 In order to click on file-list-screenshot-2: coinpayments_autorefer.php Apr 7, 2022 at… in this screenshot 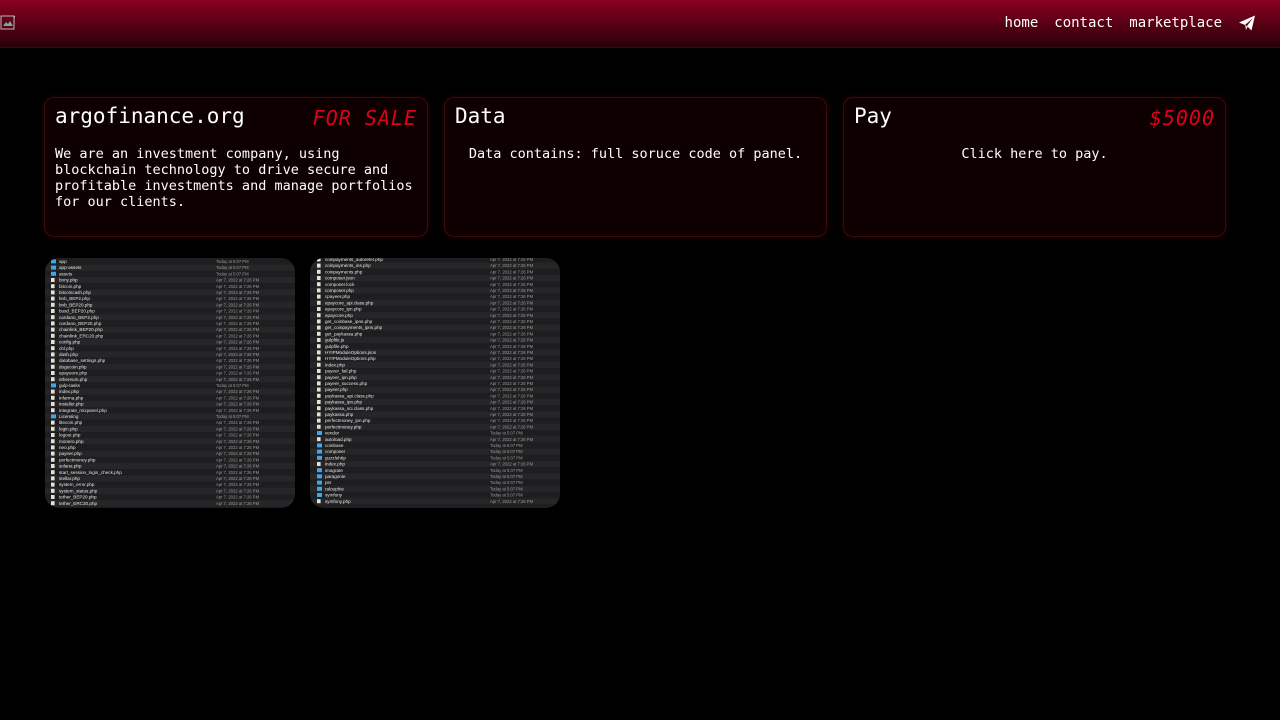, I will do `click(435, 383)`.